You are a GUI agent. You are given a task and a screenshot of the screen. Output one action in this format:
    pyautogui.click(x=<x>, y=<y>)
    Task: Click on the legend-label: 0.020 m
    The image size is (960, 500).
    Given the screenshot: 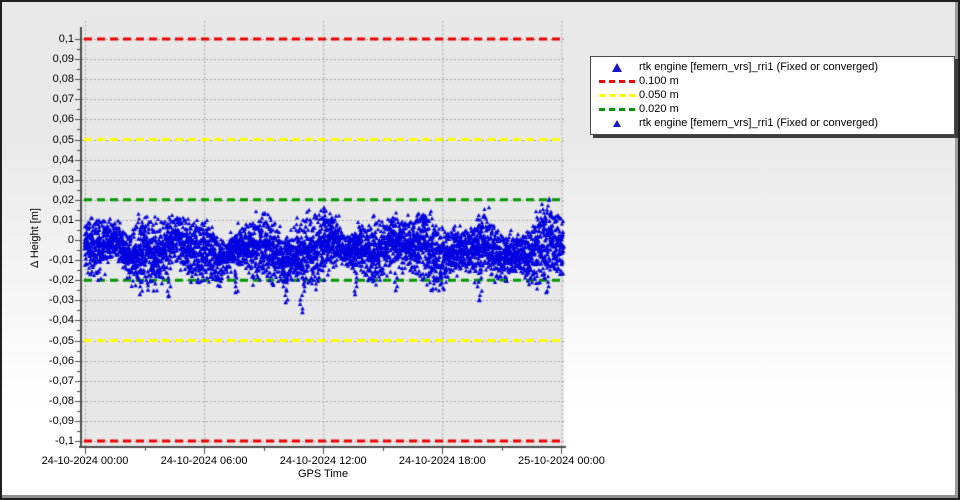 What is the action you would take?
    pyautogui.click(x=659, y=109)
    